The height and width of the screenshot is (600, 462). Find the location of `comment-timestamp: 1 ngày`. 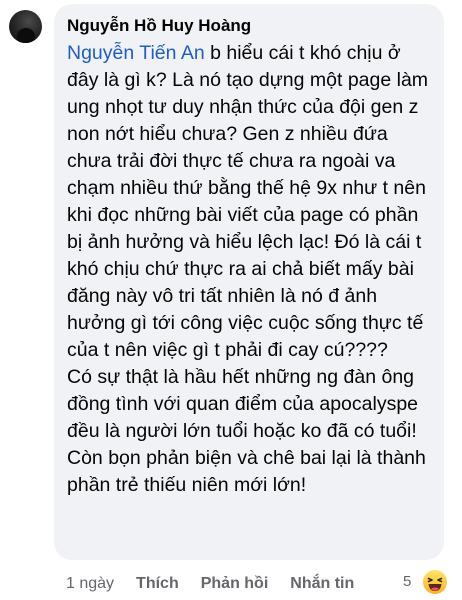

comment-timestamp: 1 ngày is located at coordinates (90, 584).